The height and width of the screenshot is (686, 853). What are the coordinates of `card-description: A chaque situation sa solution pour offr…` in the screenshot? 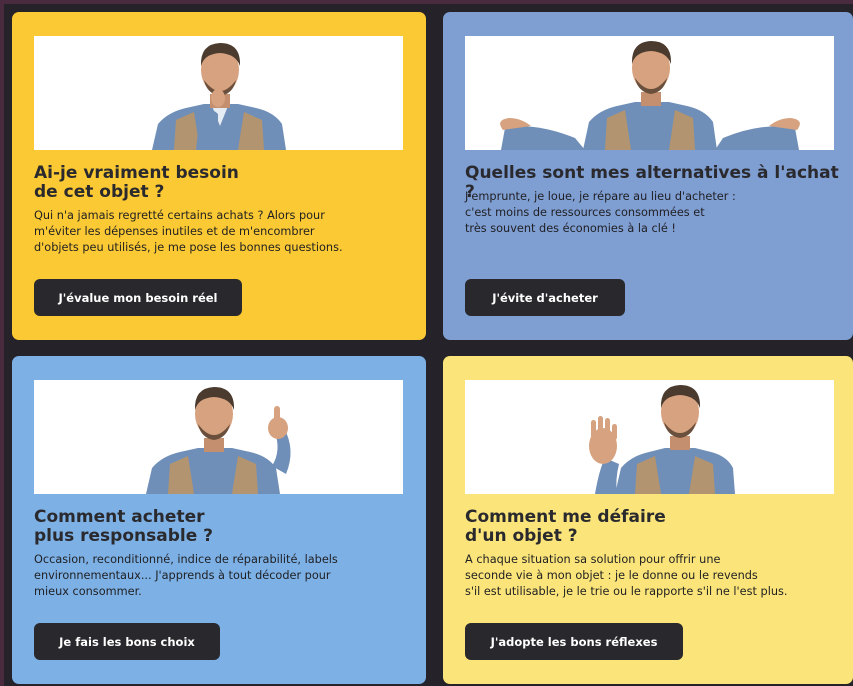 It's located at (626, 575).